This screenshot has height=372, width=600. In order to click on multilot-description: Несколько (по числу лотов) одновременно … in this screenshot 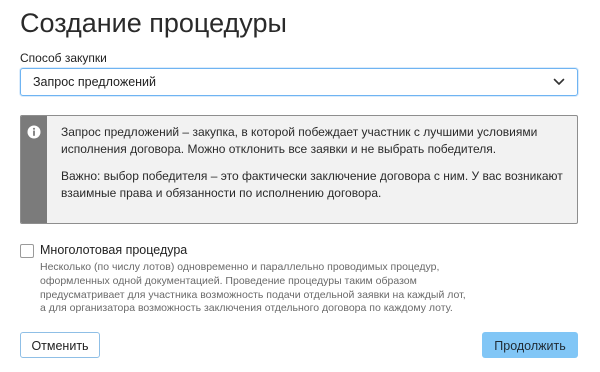, I will do `click(253, 288)`.